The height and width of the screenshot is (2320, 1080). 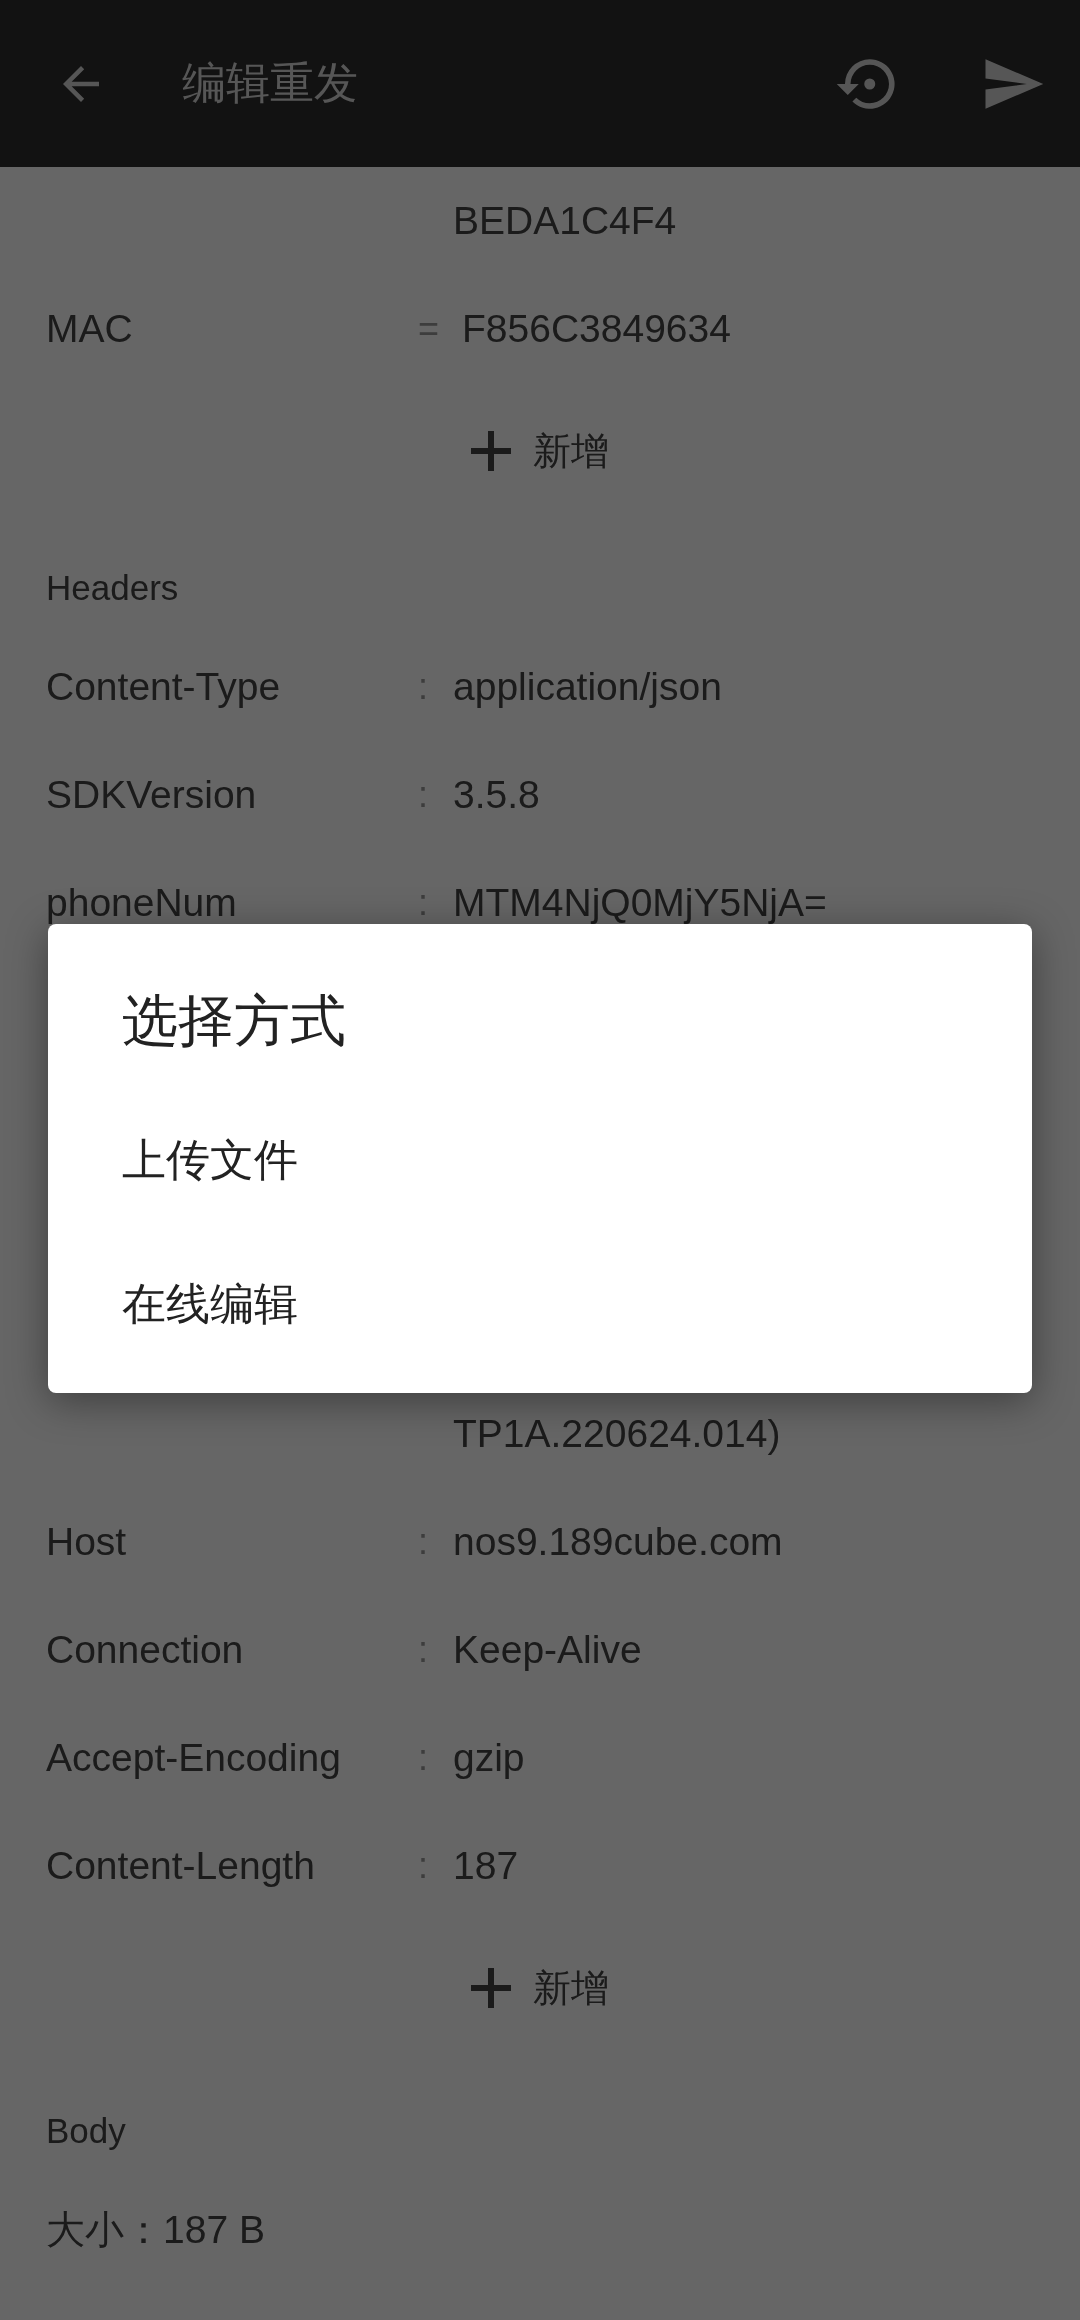 What do you see at coordinates (232, 1866) in the screenshot?
I see `header-key: Content-Length` at bounding box center [232, 1866].